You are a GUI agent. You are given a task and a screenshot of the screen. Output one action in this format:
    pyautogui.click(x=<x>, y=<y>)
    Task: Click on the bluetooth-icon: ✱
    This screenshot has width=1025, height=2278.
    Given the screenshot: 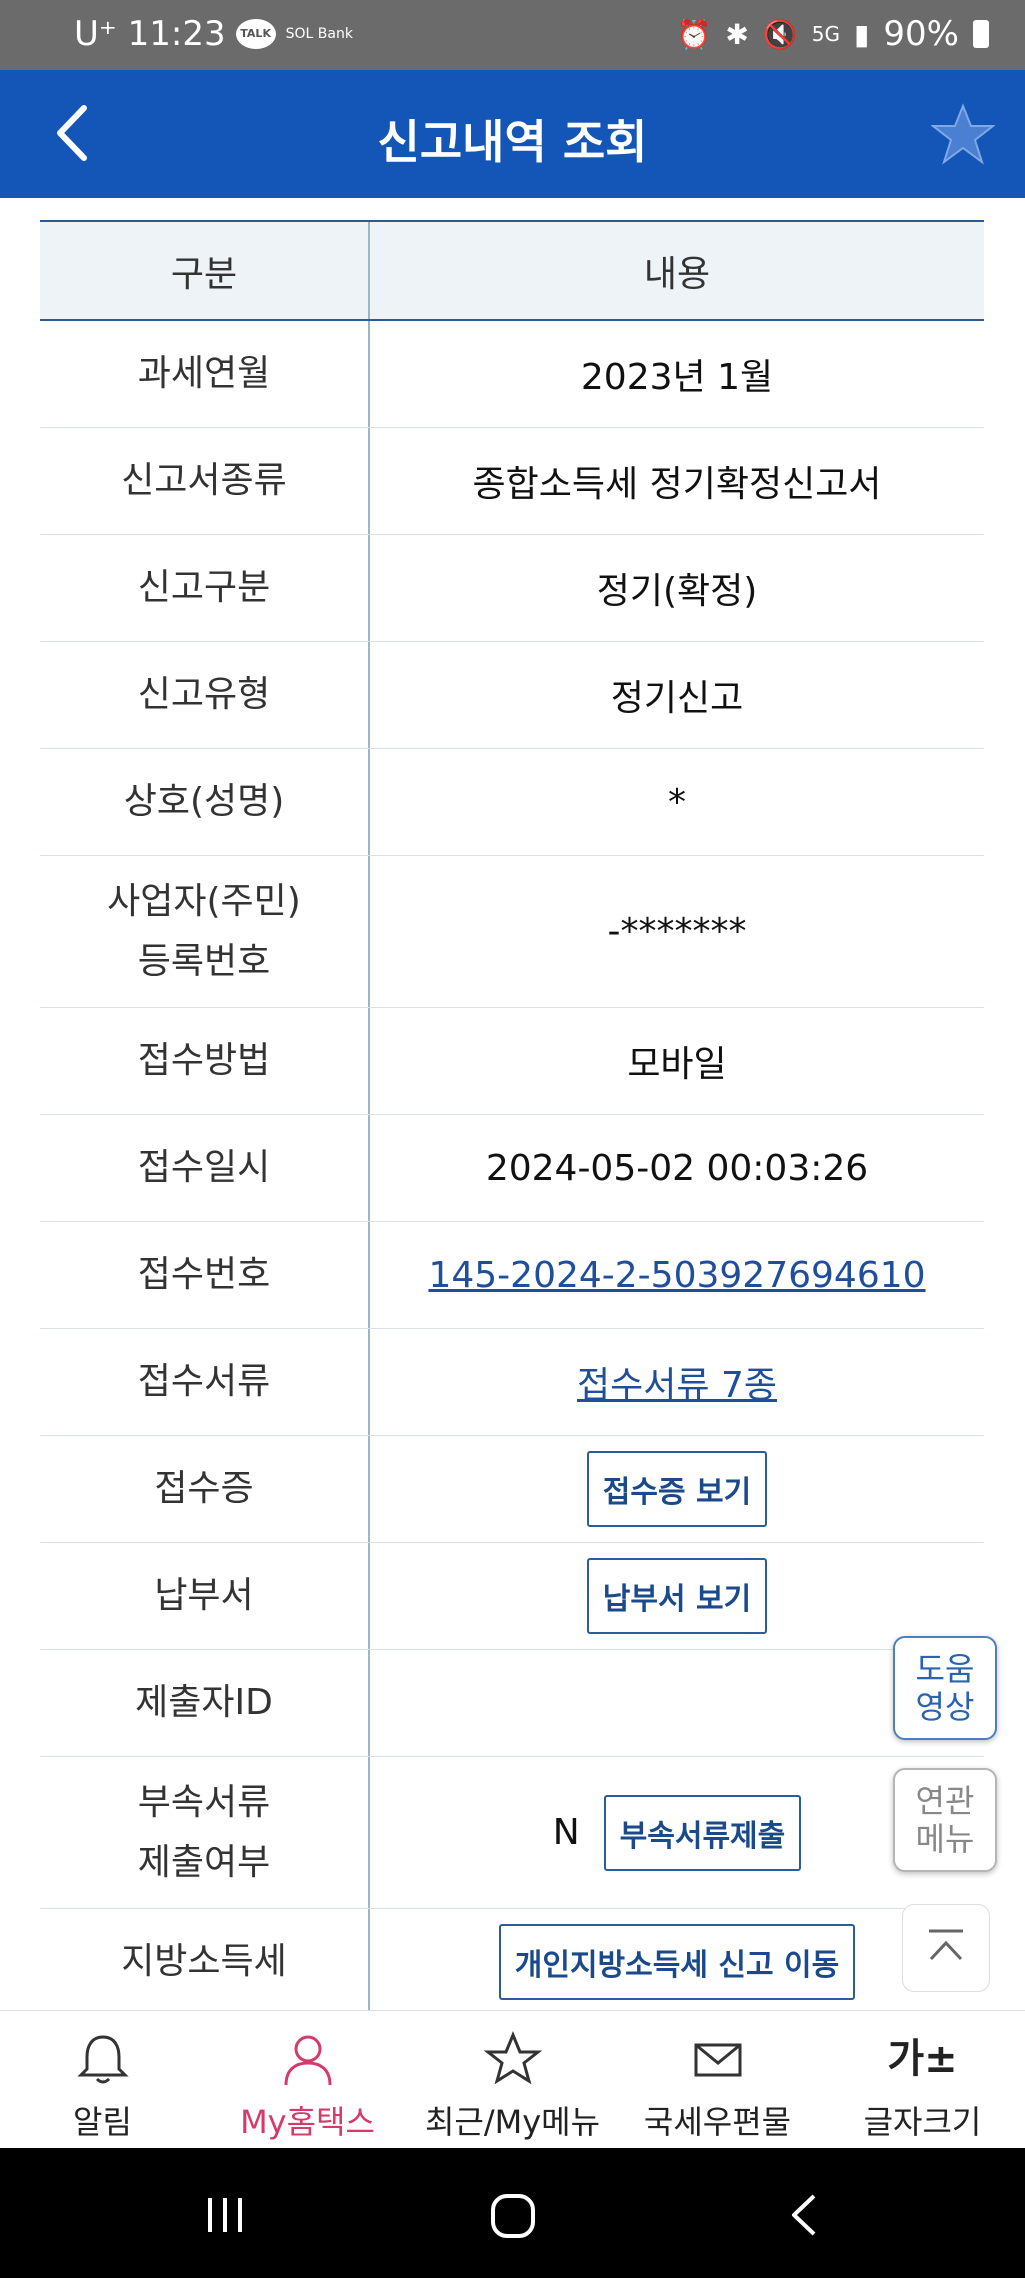 What is the action you would take?
    pyautogui.click(x=737, y=34)
    